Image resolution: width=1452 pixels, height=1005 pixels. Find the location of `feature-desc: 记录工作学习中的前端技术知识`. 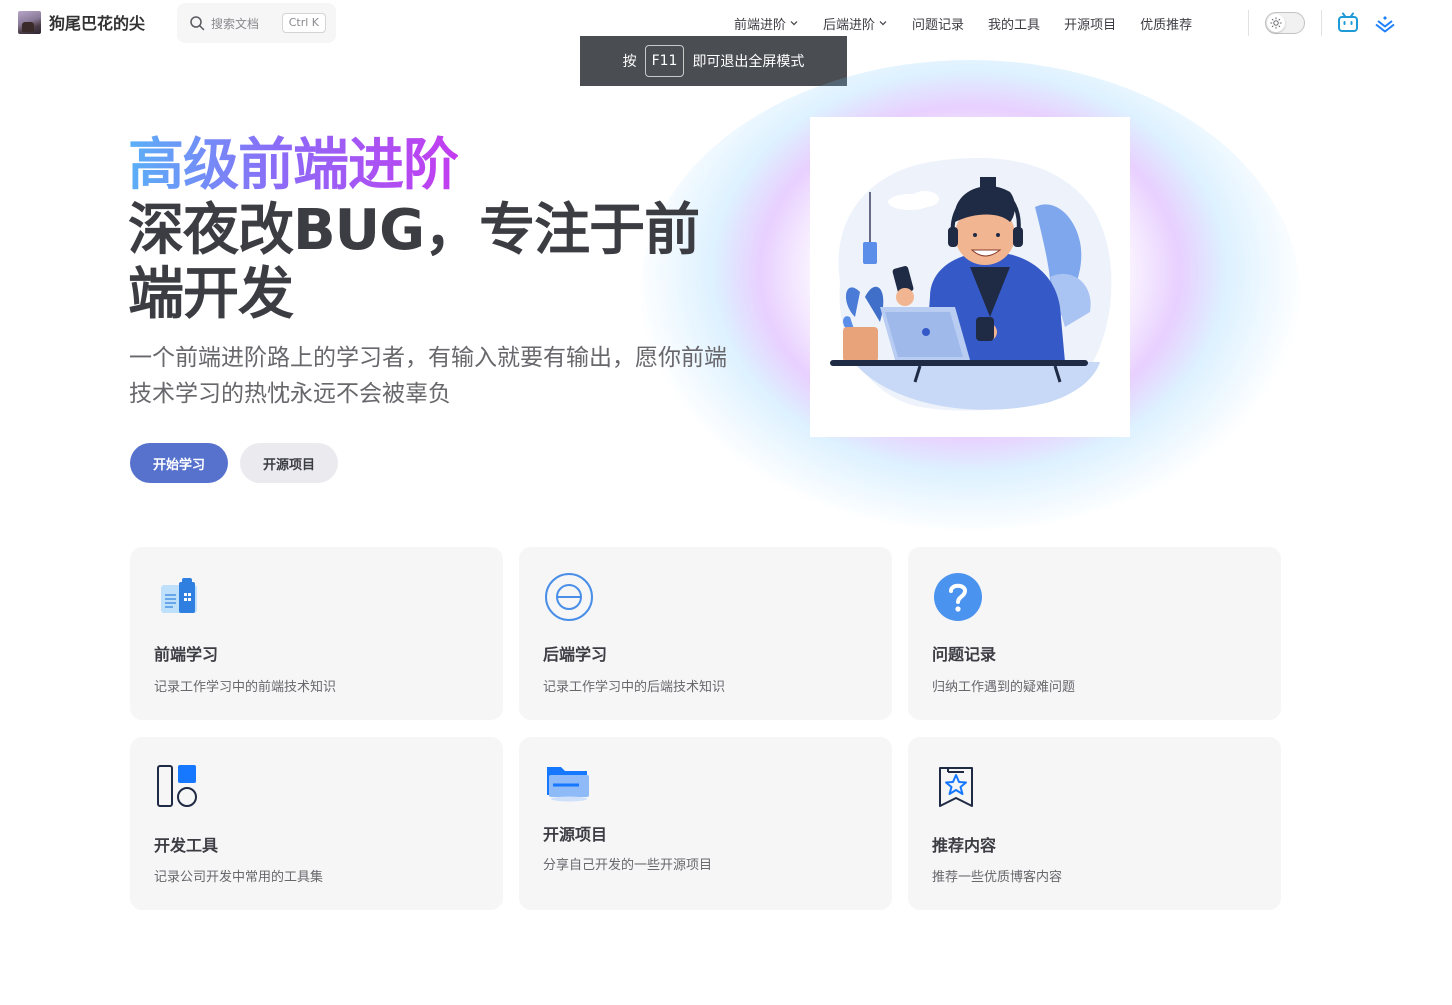

feature-desc: 记录工作学习中的前端技术知识 is located at coordinates (245, 687).